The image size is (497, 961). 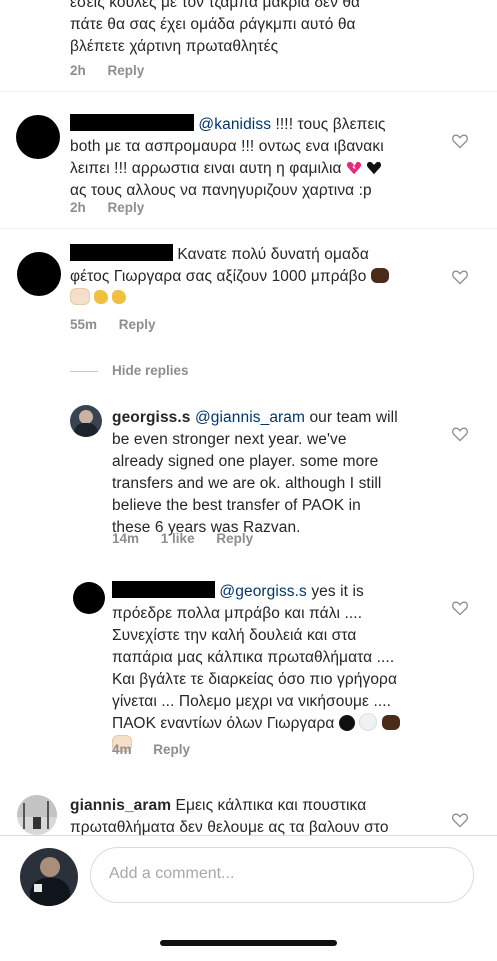 I want to click on comment-line: βλέπετε χάρτινη πρωταθλητές, so click(x=174, y=46).